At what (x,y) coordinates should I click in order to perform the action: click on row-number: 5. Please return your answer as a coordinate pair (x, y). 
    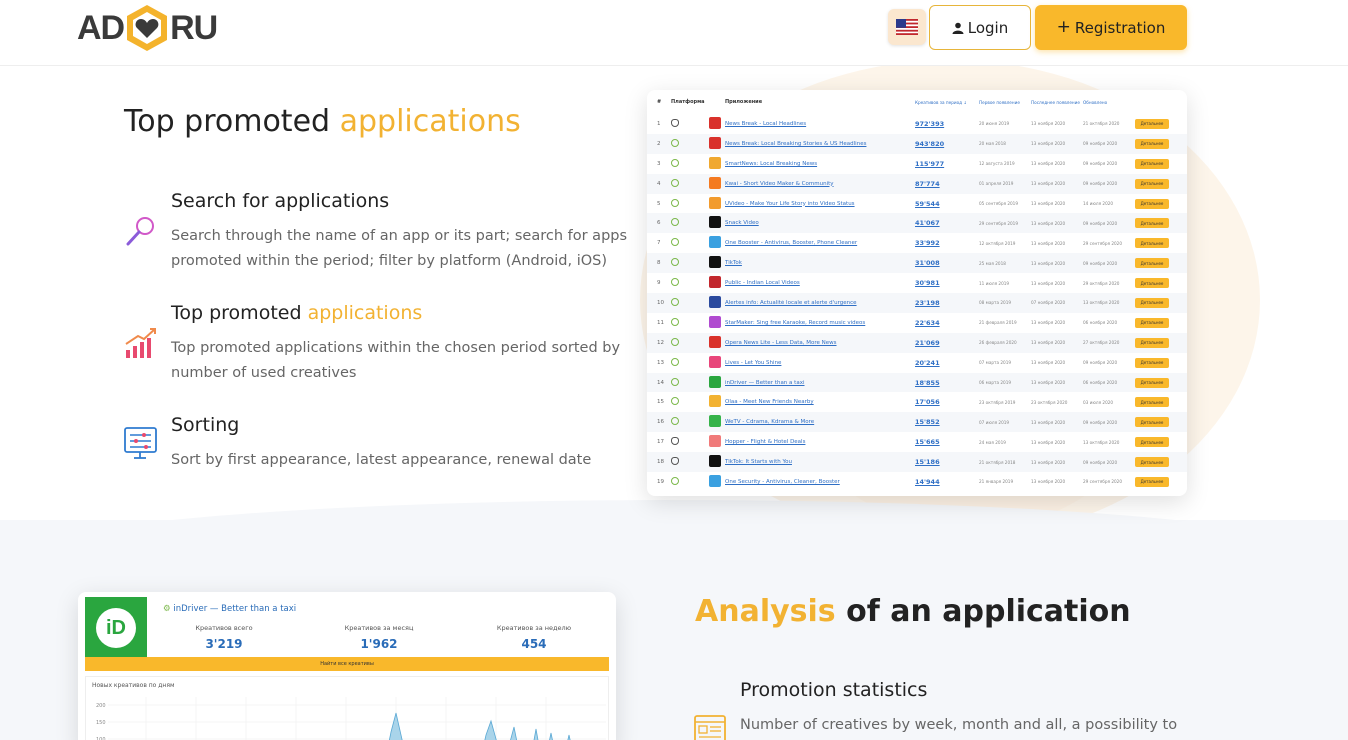
    Looking at the image, I should click on (659, 203).